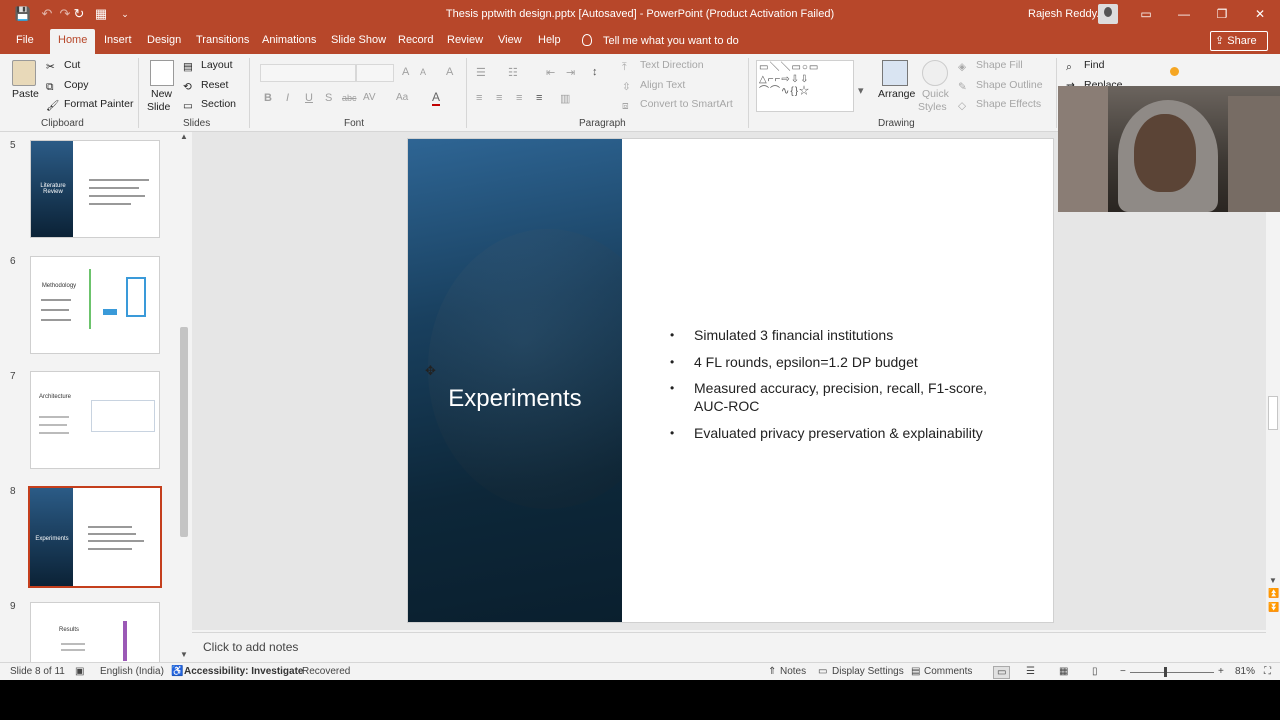 Image resolution: width=1280 pixels, height=720 pixels. What do you see at coordinates (1002, 672) in the screenshot?
I see `normal-view-icon: ▭` at bounding box center [1002, 672].